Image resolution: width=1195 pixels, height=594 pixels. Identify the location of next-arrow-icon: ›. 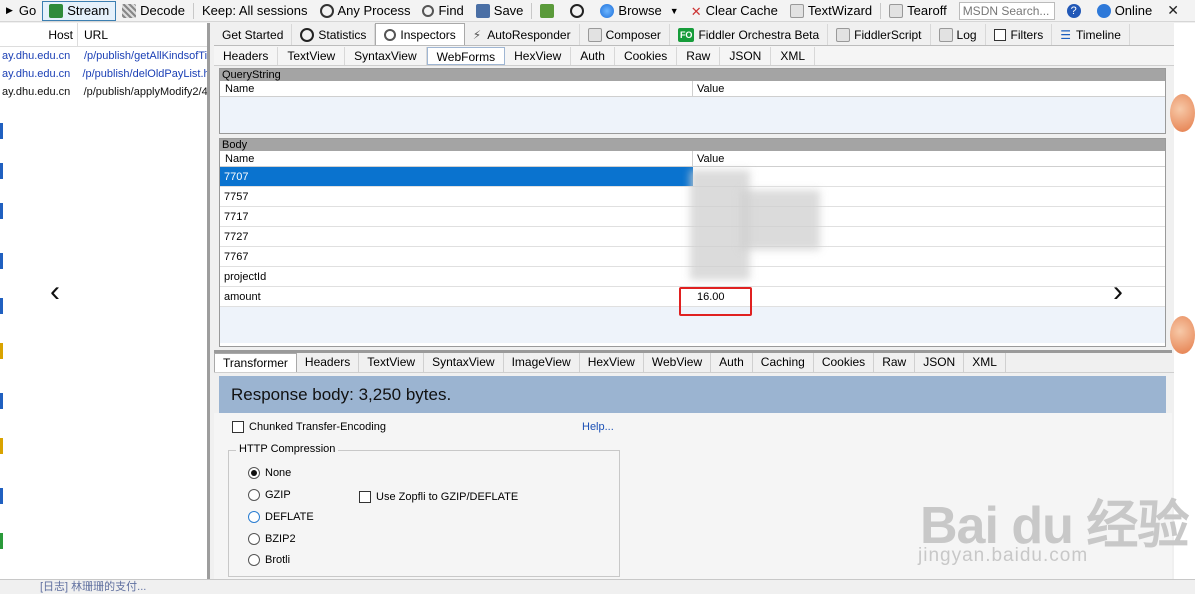
(1118, 292).